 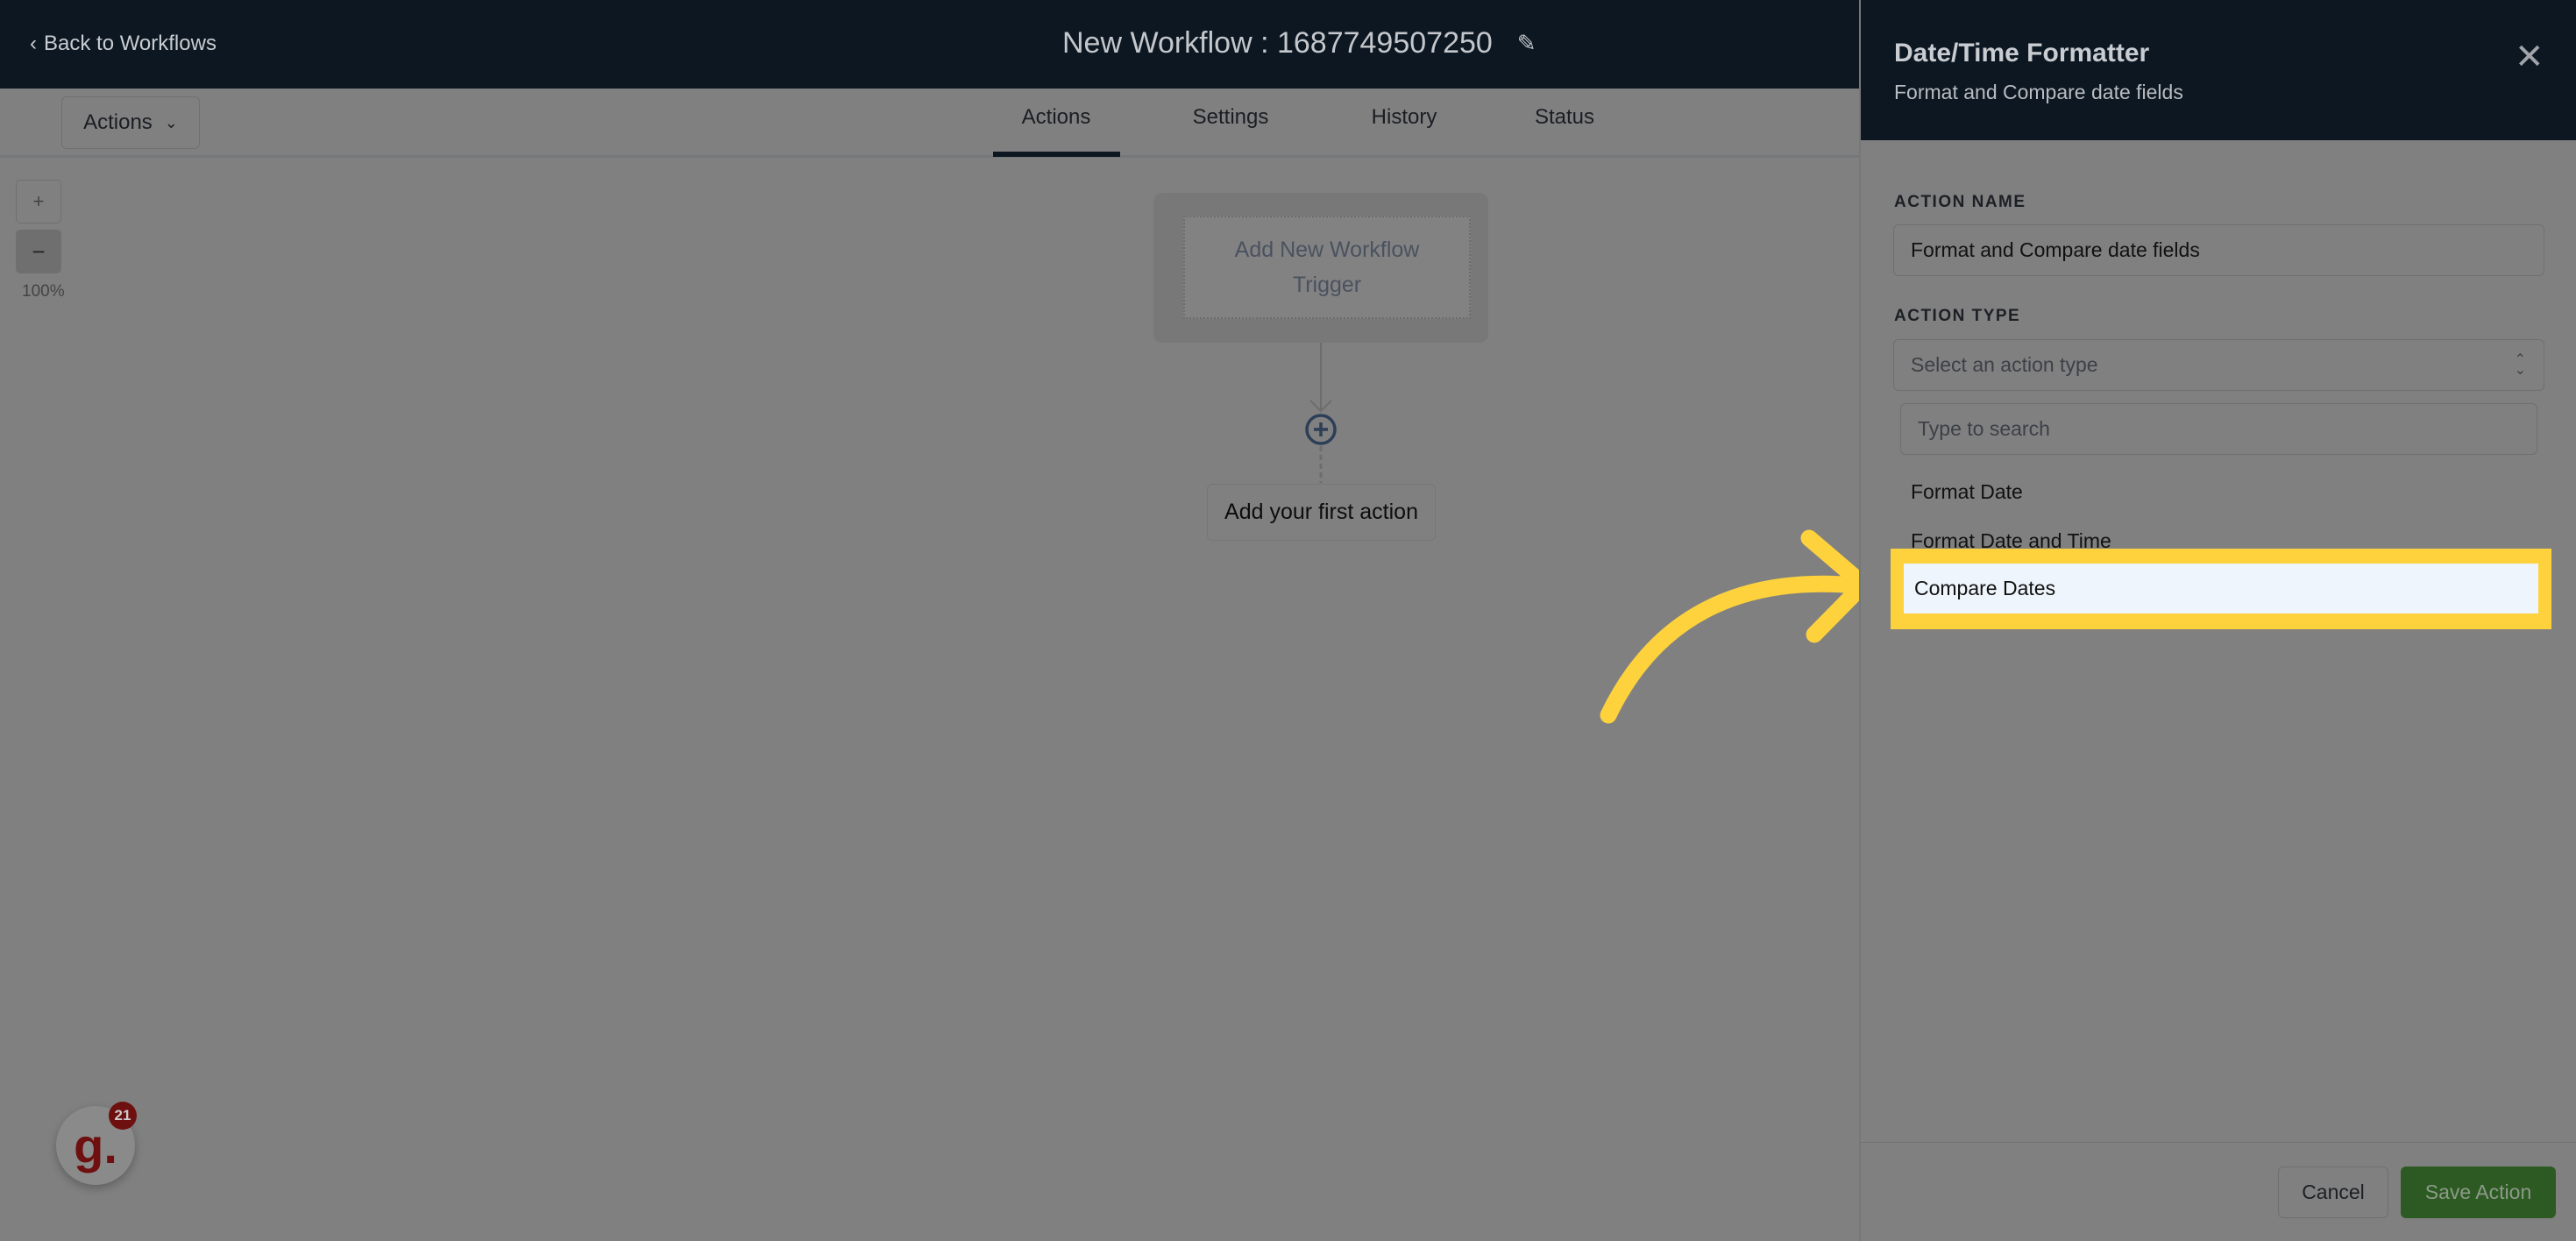 I want to click on chevron-left-icon: ‹, so click(x=33, y=43).